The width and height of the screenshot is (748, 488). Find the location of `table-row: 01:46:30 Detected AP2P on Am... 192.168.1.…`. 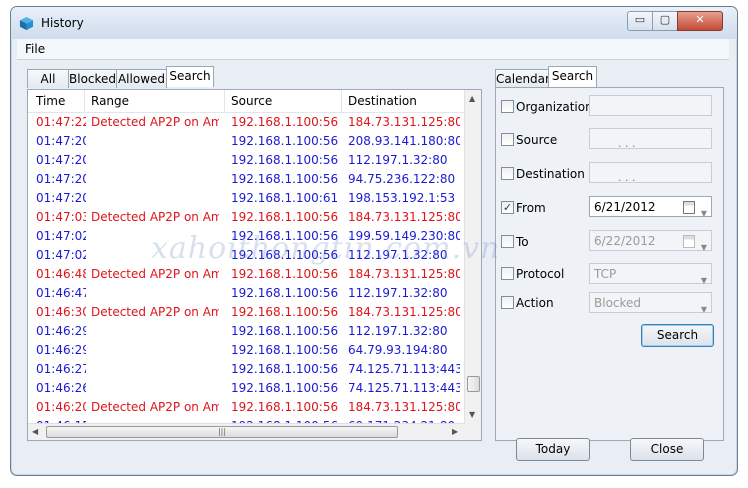

table-row: 01:46:30 Detected AP2P on Am... 192.168.1.… is located at coordinates (246, 312).